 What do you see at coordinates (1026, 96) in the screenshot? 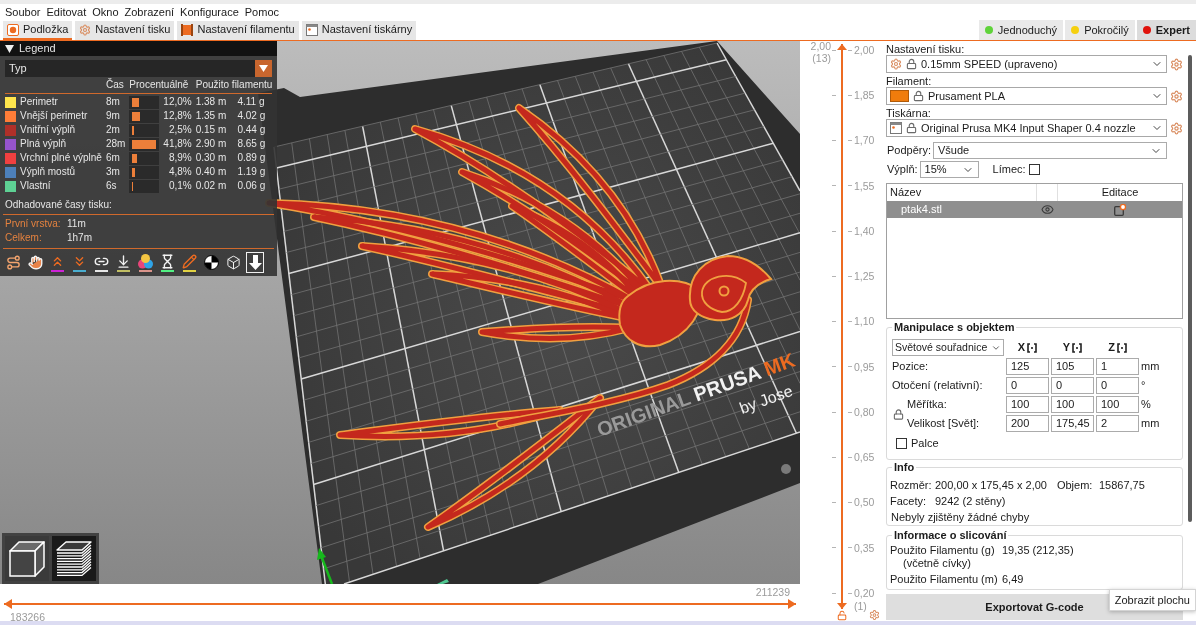
I see `preset-dropdown: Prusament PLA` at bounding box center [1026, 96].